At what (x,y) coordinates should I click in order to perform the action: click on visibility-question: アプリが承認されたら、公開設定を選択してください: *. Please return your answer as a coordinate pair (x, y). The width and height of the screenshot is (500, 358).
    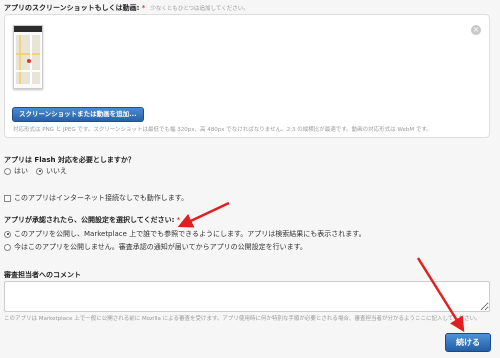
    Looking at the image, I should click on (92, 220).